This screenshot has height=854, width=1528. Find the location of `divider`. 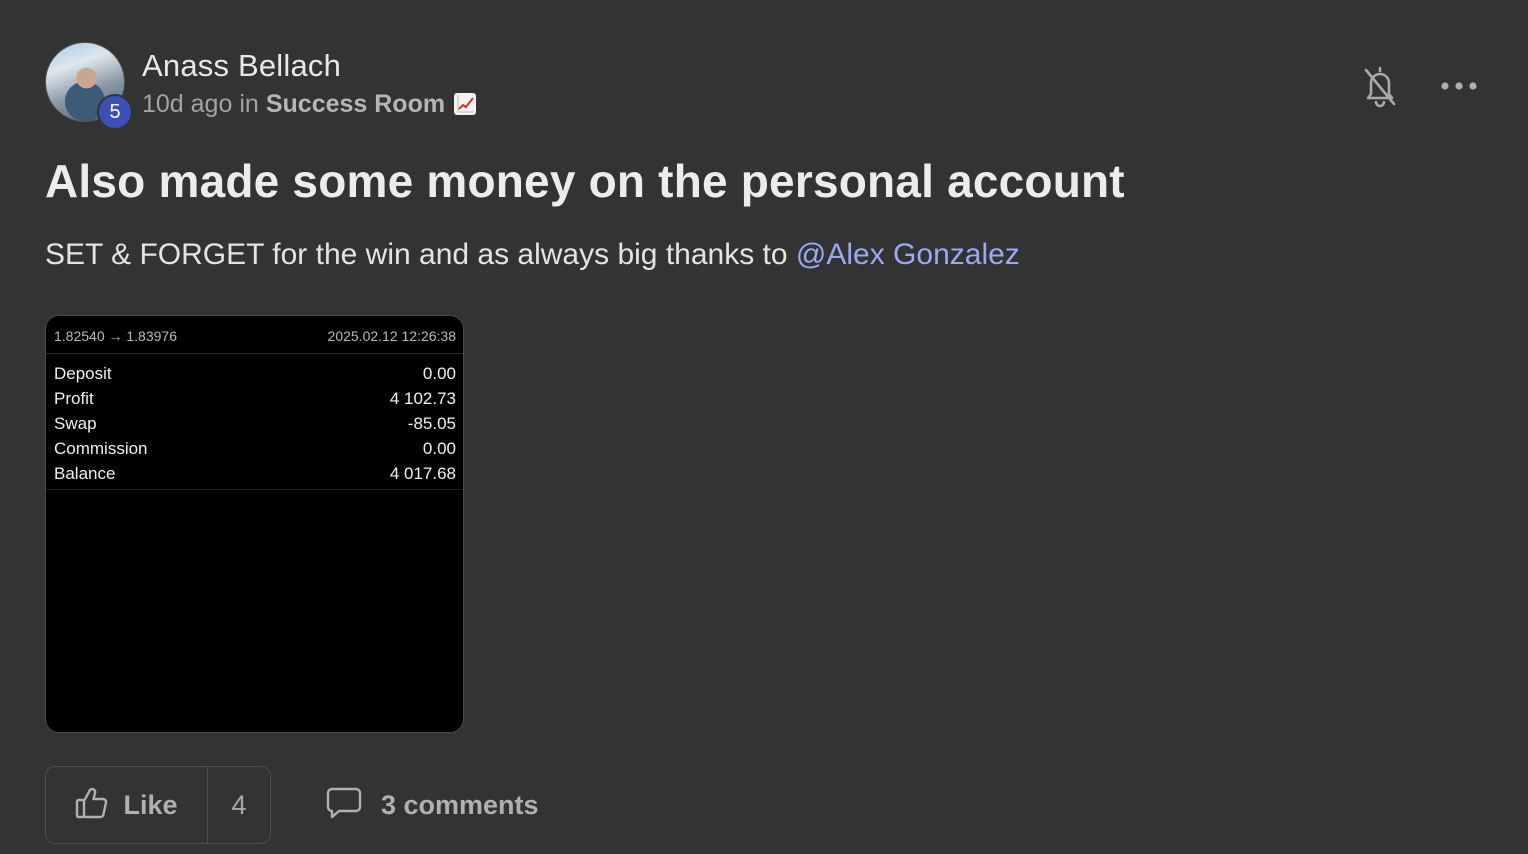

divider is located at coordinates (254, 489).